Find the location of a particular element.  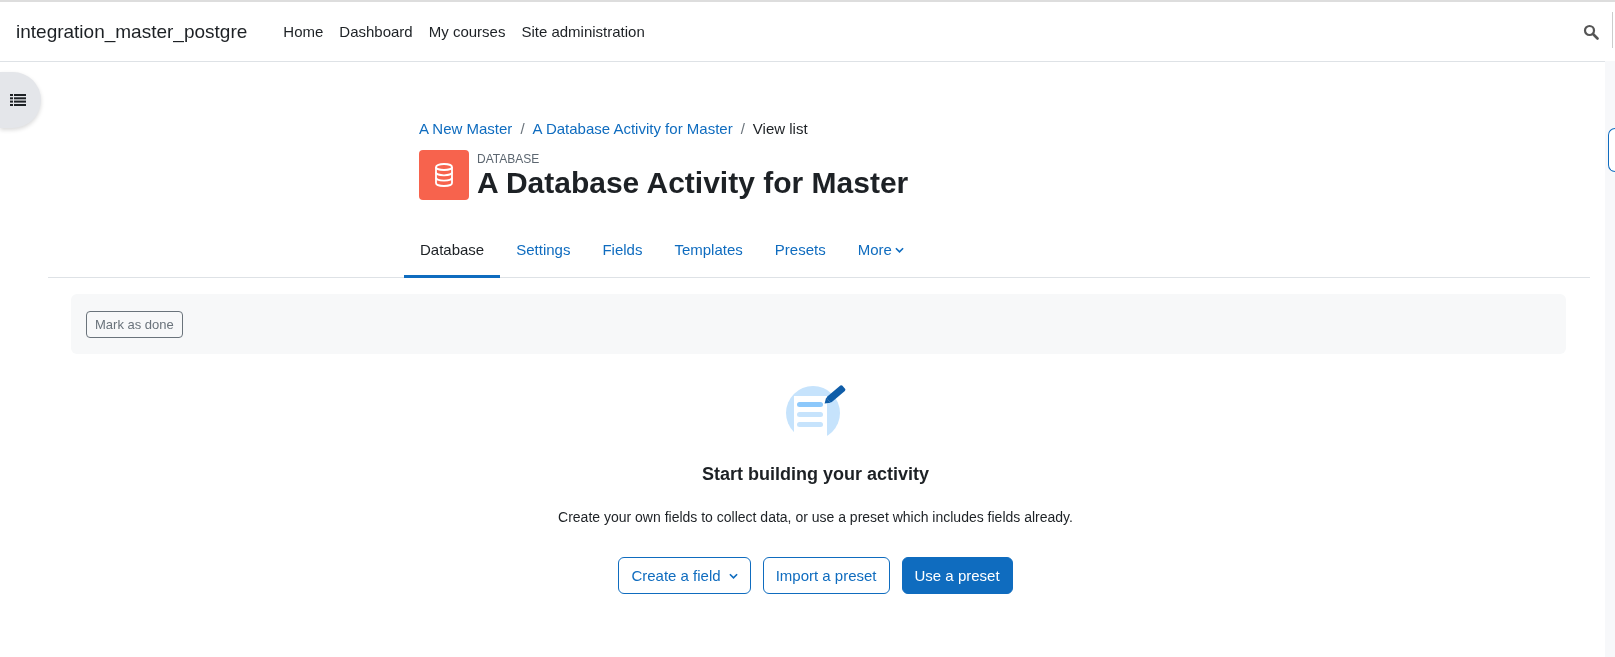

tab: Presets is located at coordinates (800, 252).